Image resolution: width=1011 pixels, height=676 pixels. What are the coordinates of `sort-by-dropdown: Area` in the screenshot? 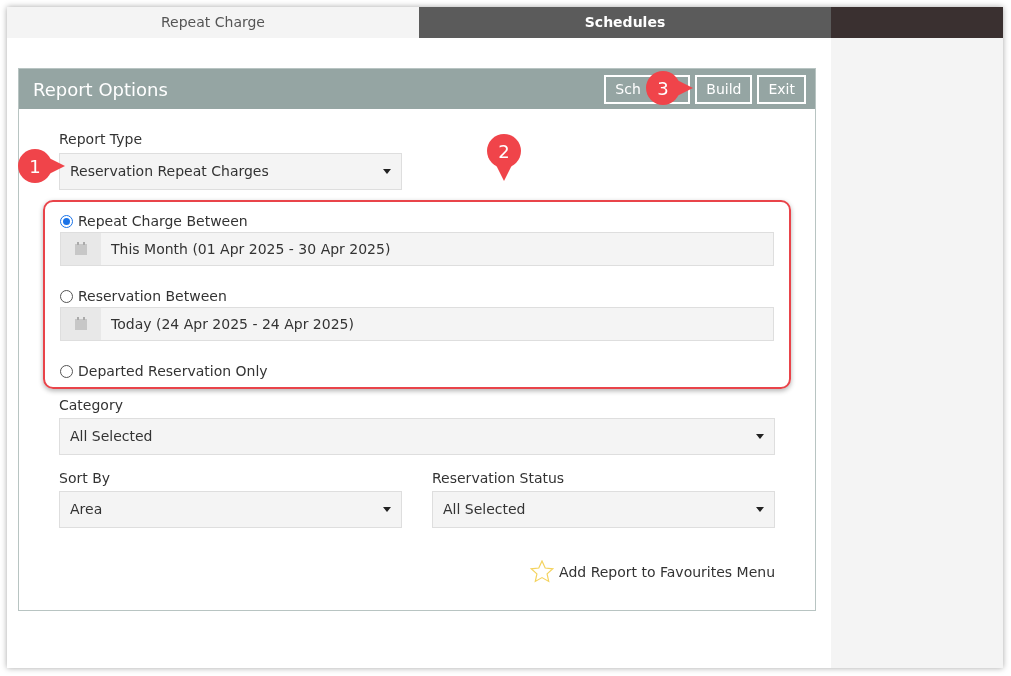 It's located at (230, 509).